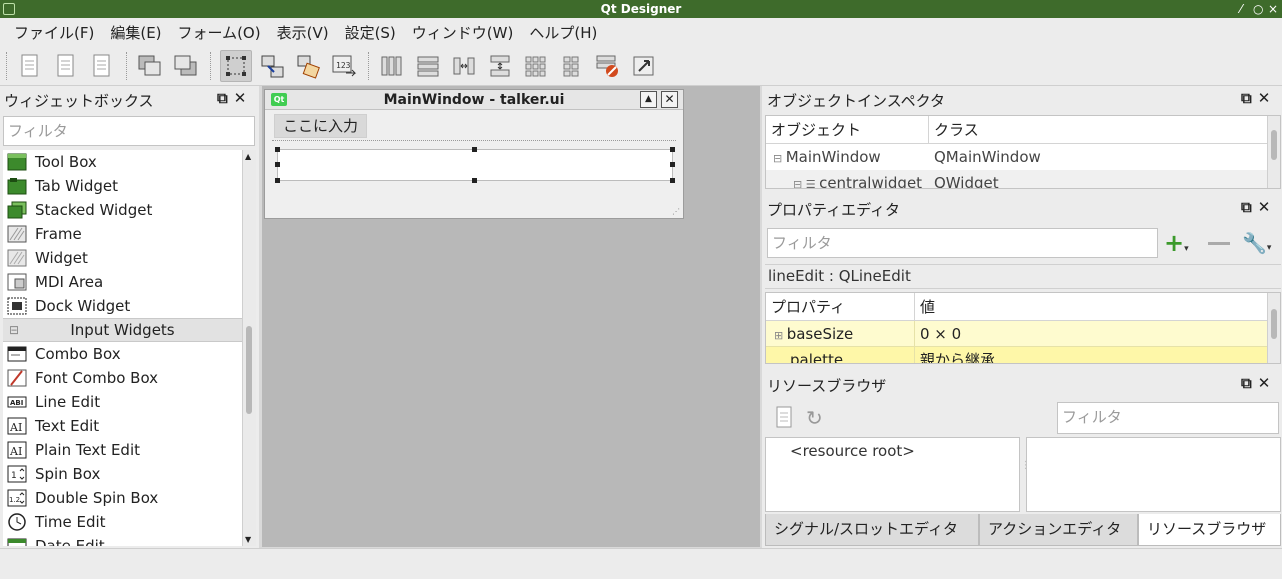  Describe the element at coordinates (925, 306) in the screenshot. I see `col-value: 値` at that location.